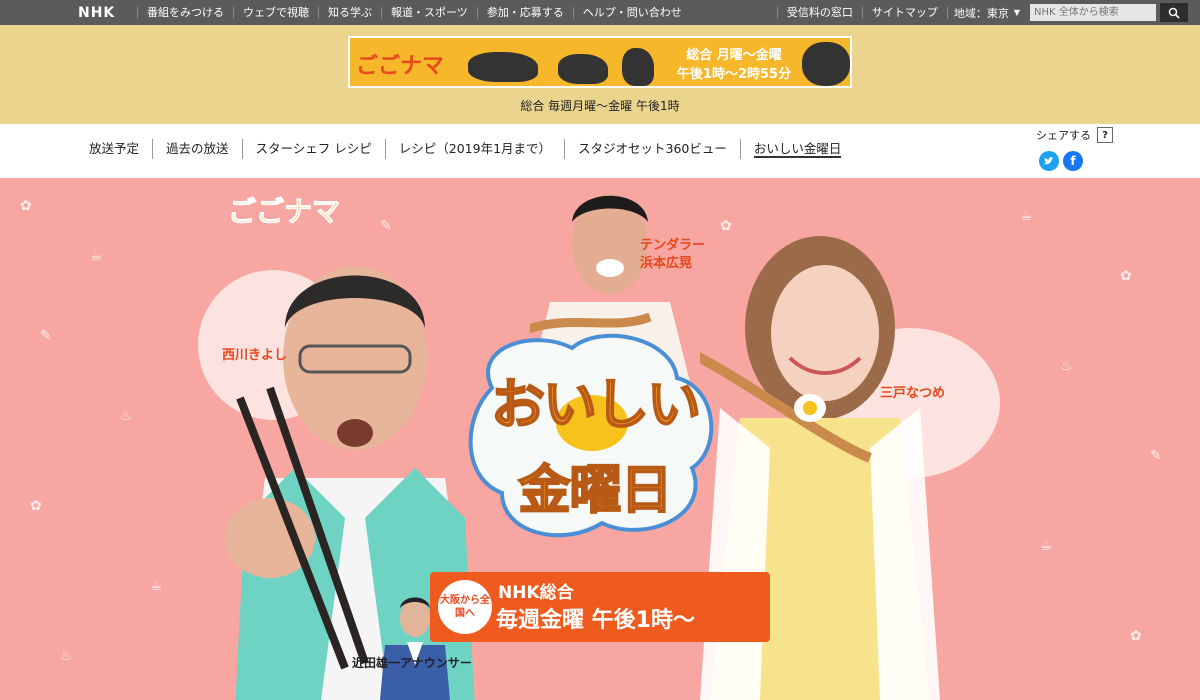  What do you see at coordinates (981, 13) in the screenshot?
I see `region-label: 地域：東京` at bounding box center [981, 13].